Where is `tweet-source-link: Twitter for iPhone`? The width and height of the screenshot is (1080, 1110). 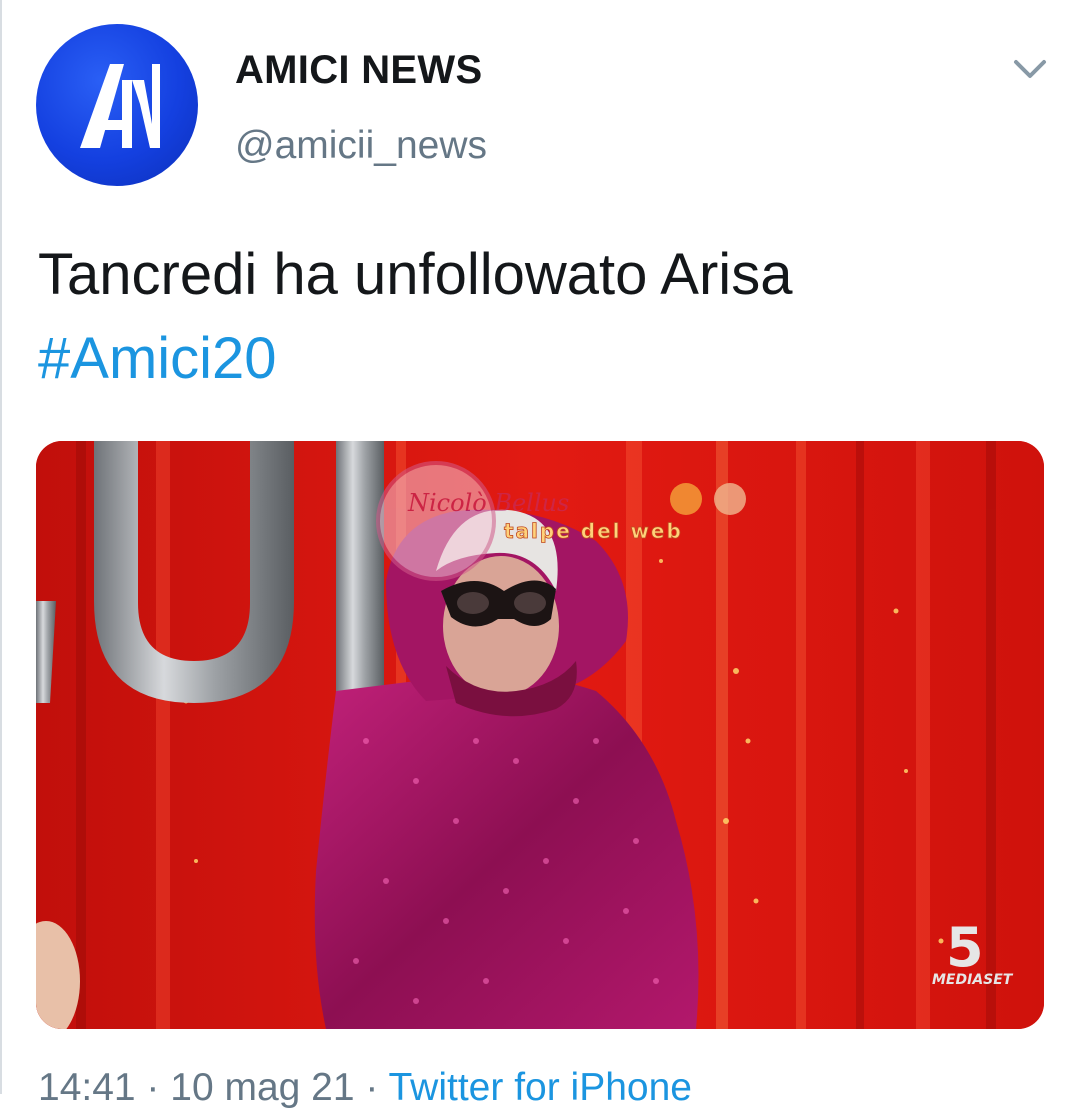
tweet-source-link: Twitter for iPhone is located at coordinates (540, 1087).